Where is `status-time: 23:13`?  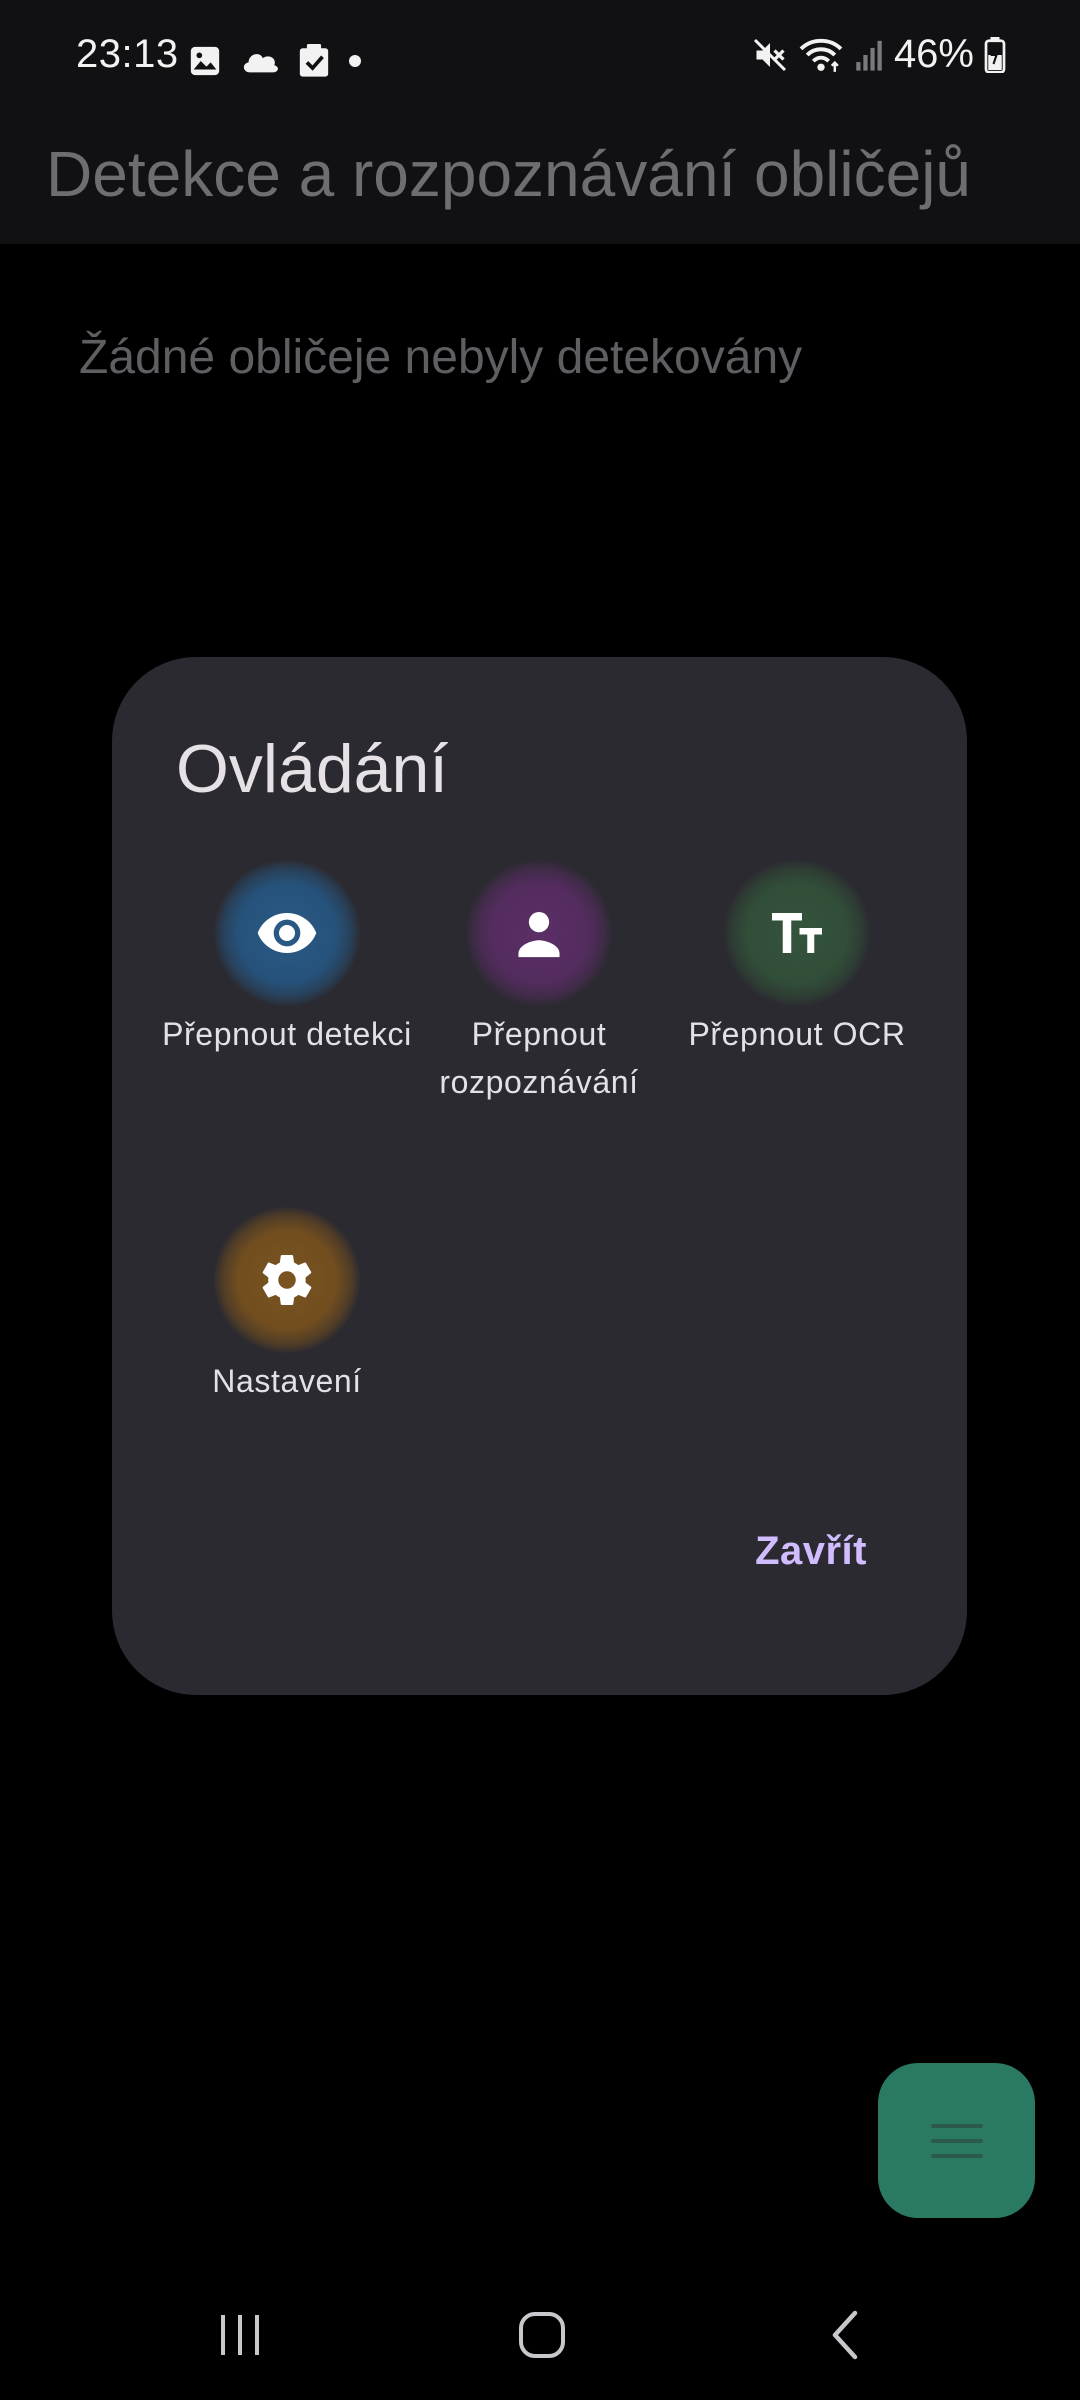
status-time: 23:13 is located at coordinates (127, 54).